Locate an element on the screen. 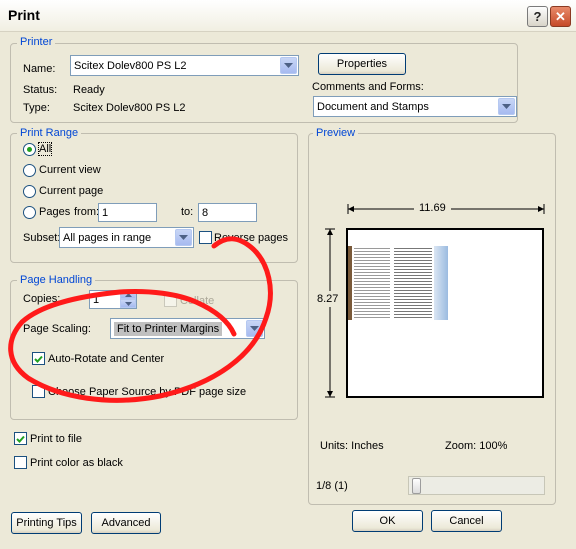  height-arrow-icon is located at coordinates (330, 313).